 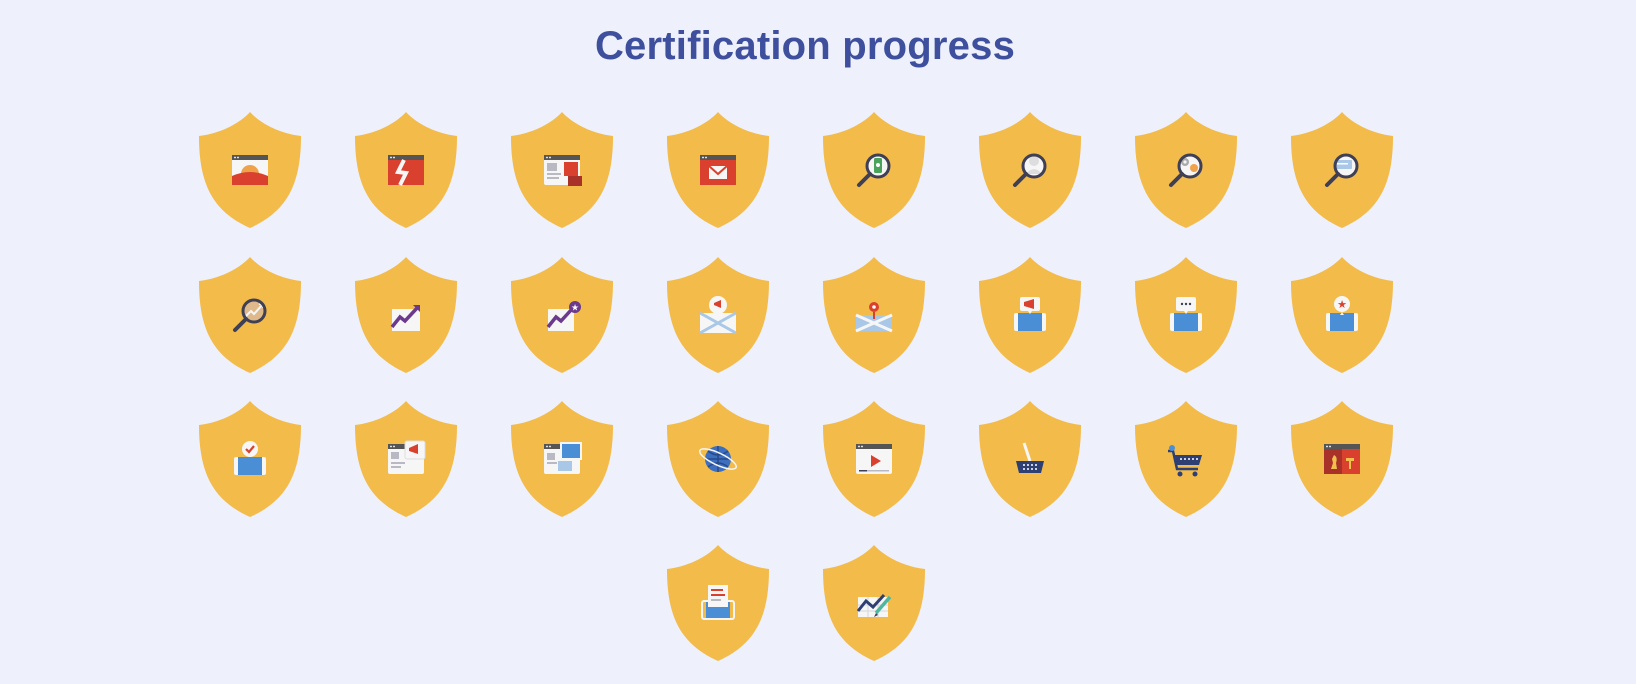 I want to click on map-megaphone-icon, so click(x=718, y=315).